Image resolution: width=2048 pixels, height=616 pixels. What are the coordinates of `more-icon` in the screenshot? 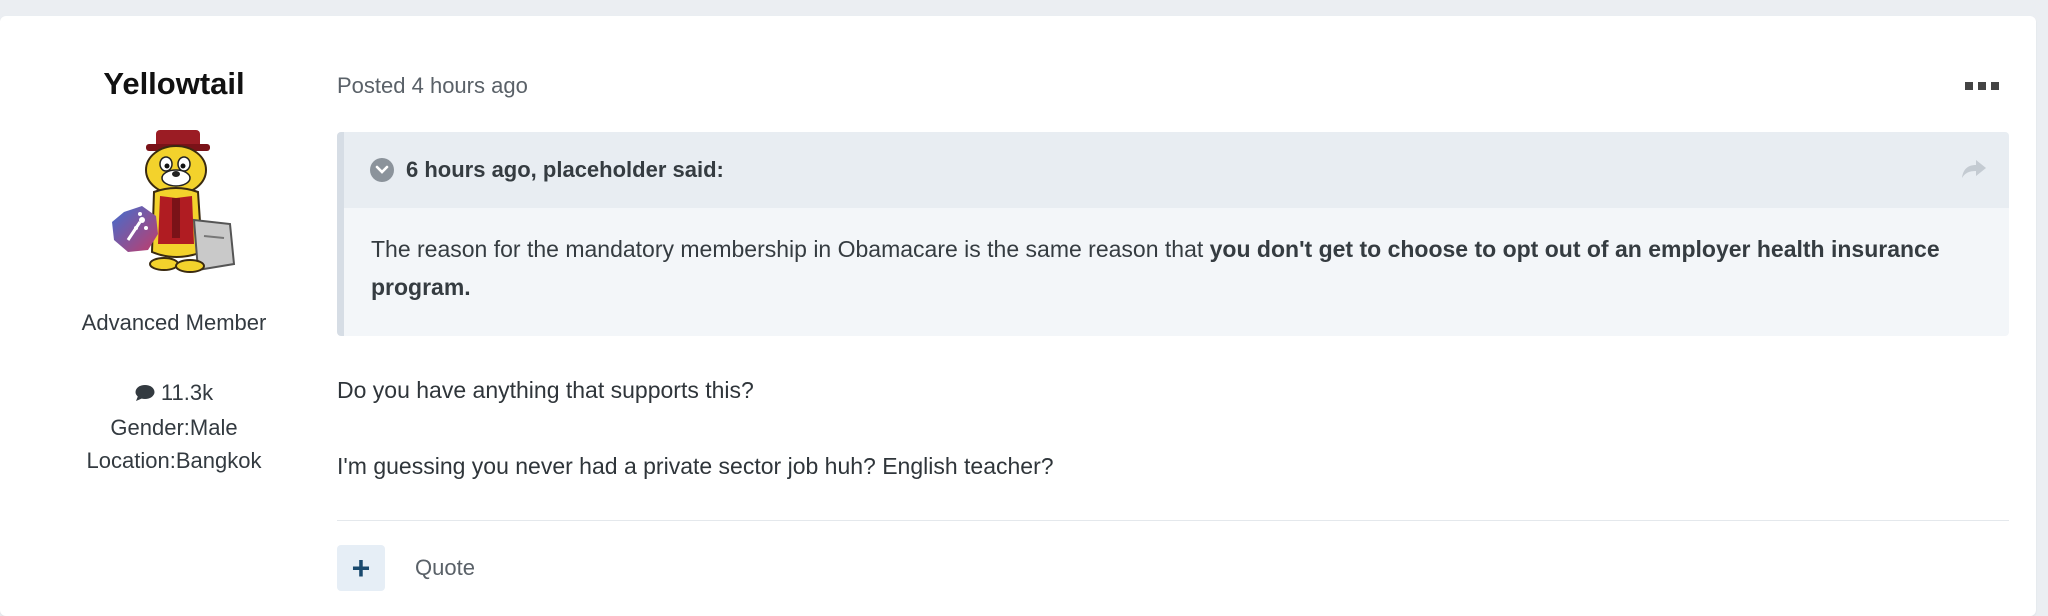 It's located at (1969, 86).